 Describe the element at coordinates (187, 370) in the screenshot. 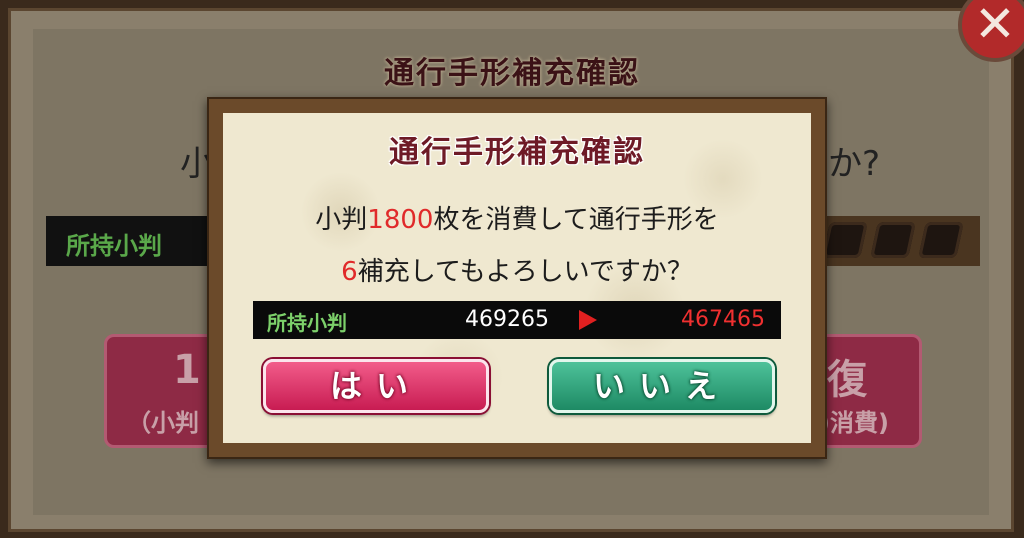

I see `background-button-big-text: 1` at that location.